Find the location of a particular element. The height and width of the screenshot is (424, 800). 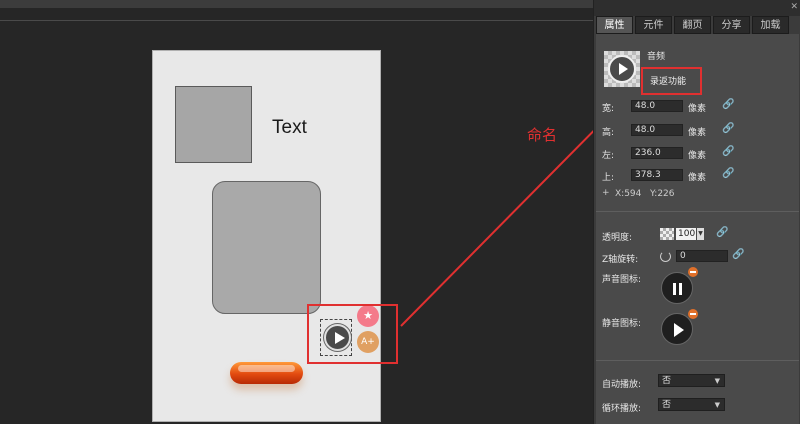

loop-value: 否 is located at coordinates (667, 405).